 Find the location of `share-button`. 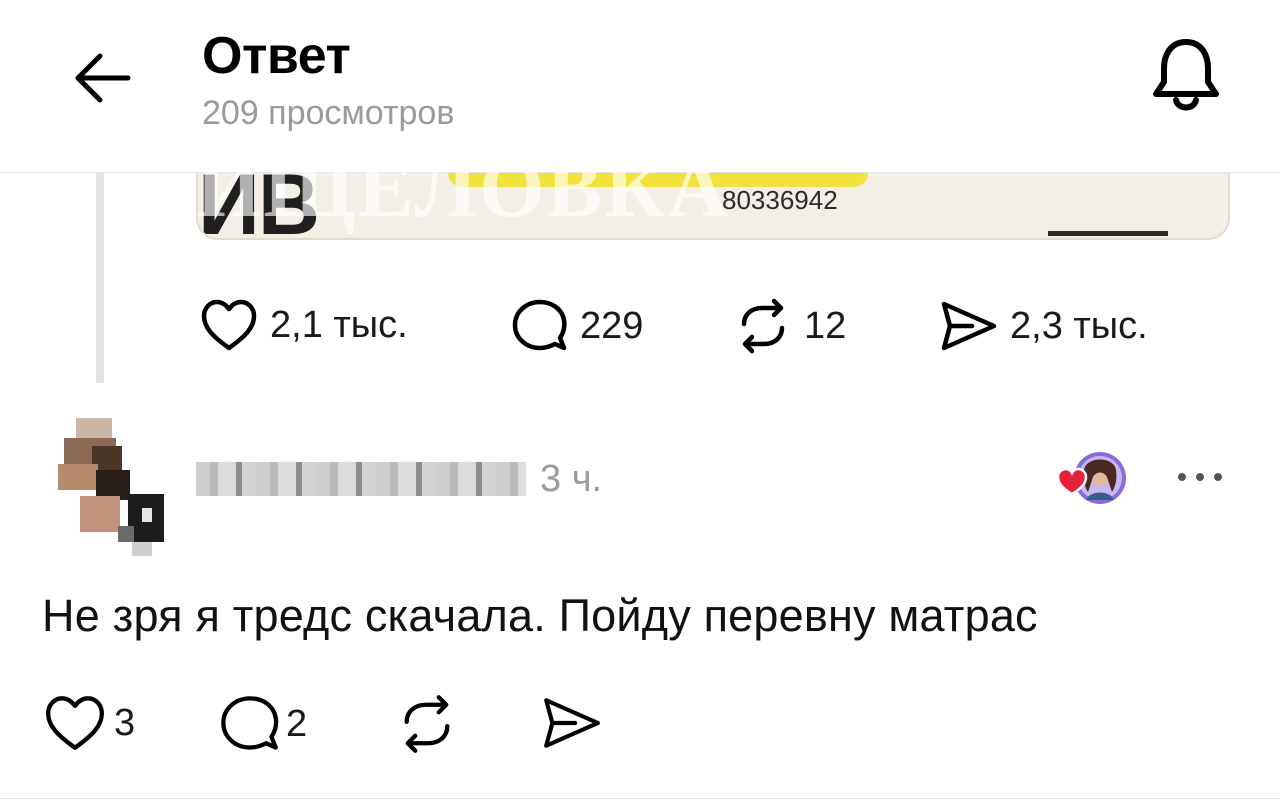

share-button is located at coordinates (571, 723).